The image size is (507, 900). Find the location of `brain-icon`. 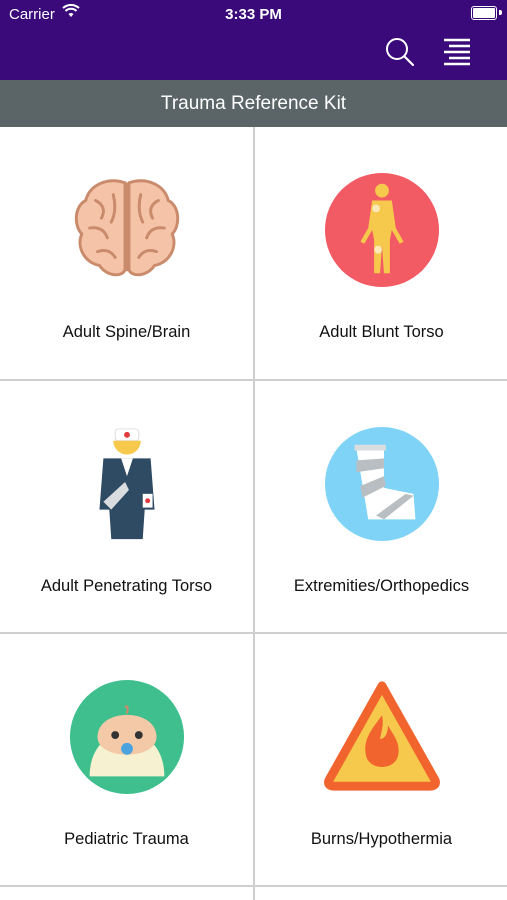

brain-icon is located at coordinates (126, 228).